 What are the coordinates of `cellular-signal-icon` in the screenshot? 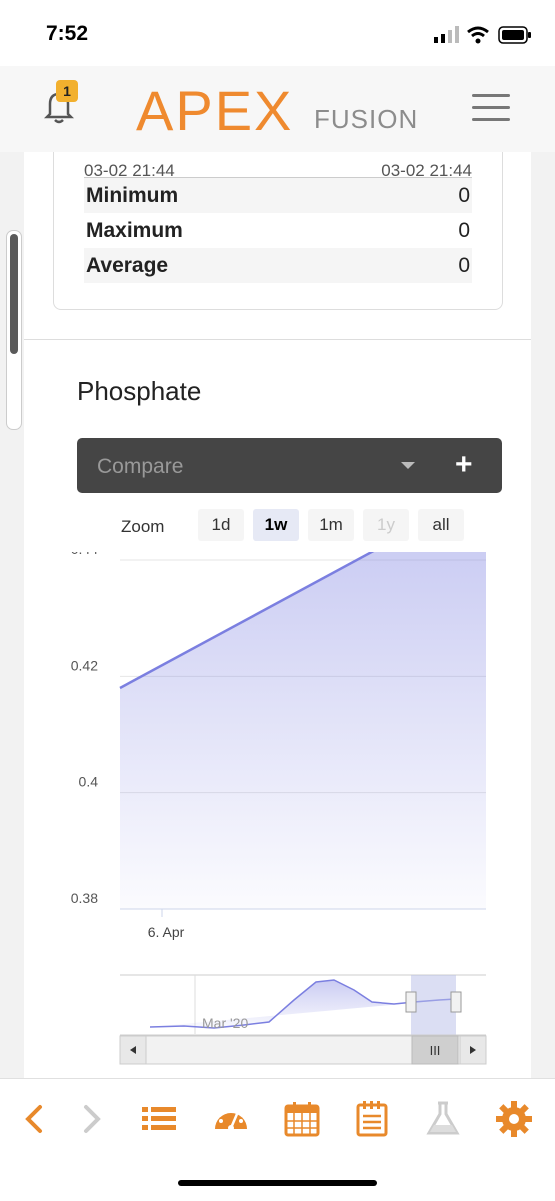 It's located at (446, 34).